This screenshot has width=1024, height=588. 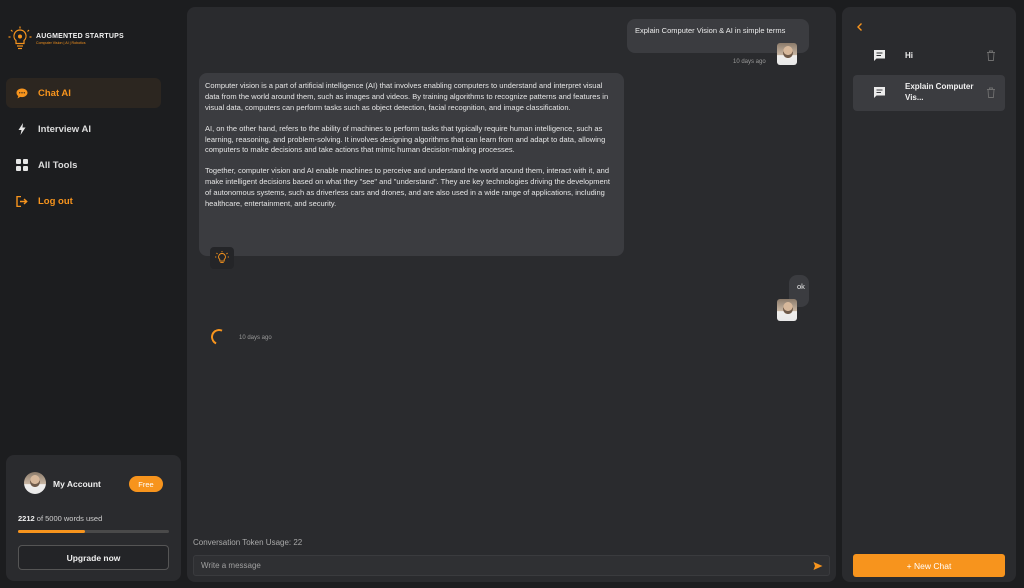 I want to click on message-input-placeholder: Write a message, so click(x=231, y=565).